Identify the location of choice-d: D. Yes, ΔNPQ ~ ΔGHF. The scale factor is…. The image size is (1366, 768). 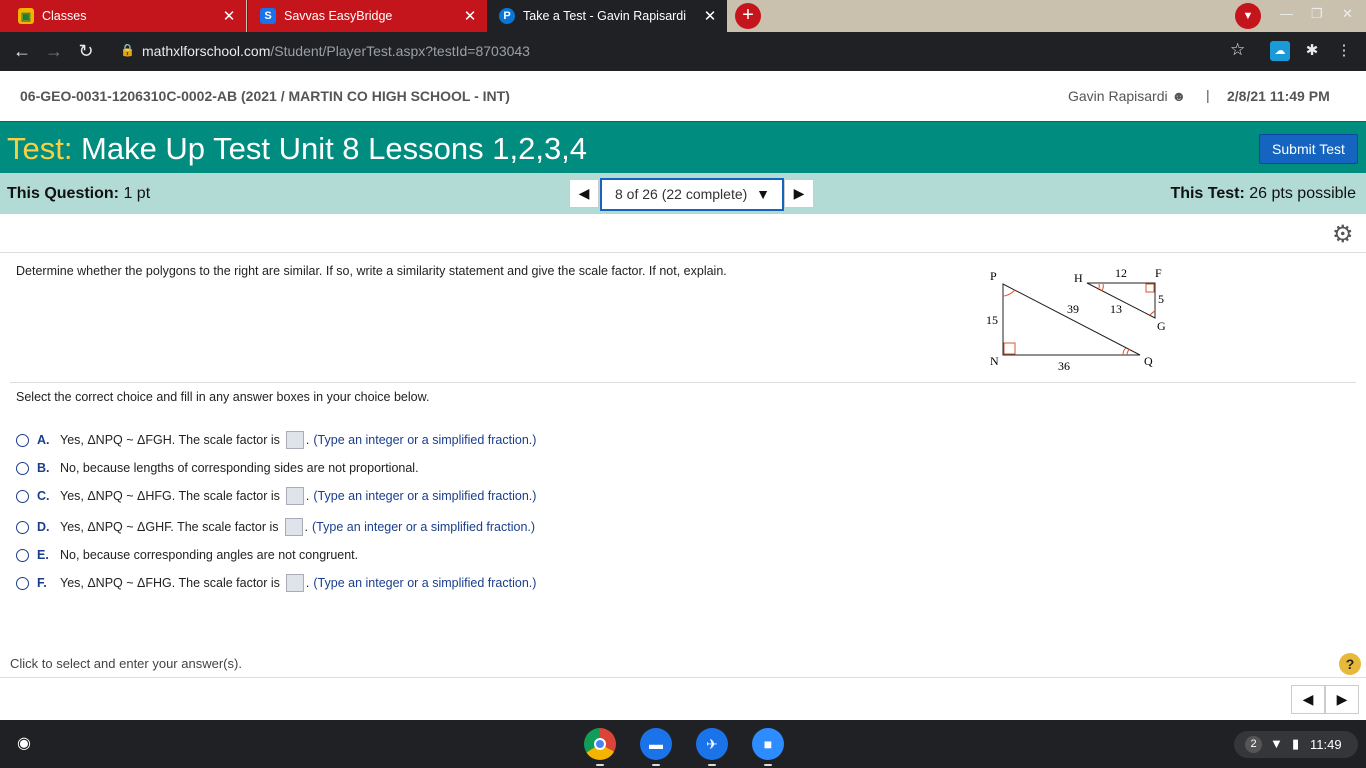
(275, 527).